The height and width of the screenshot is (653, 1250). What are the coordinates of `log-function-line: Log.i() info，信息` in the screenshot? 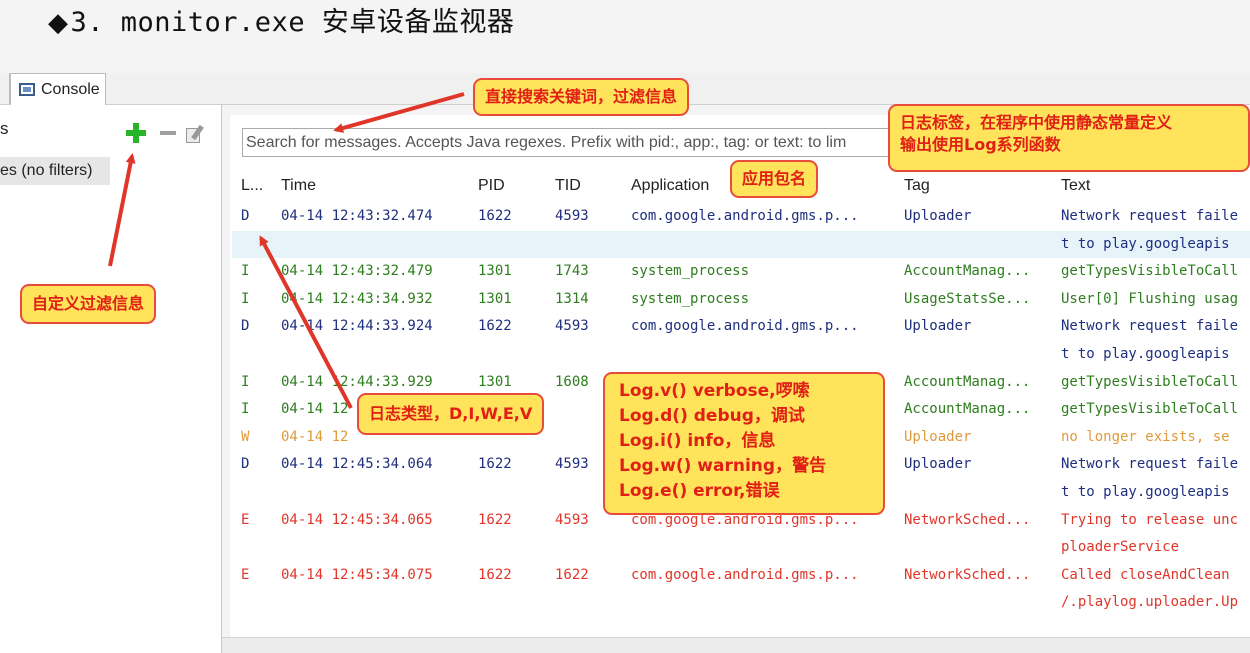 It's located at (697, 441).